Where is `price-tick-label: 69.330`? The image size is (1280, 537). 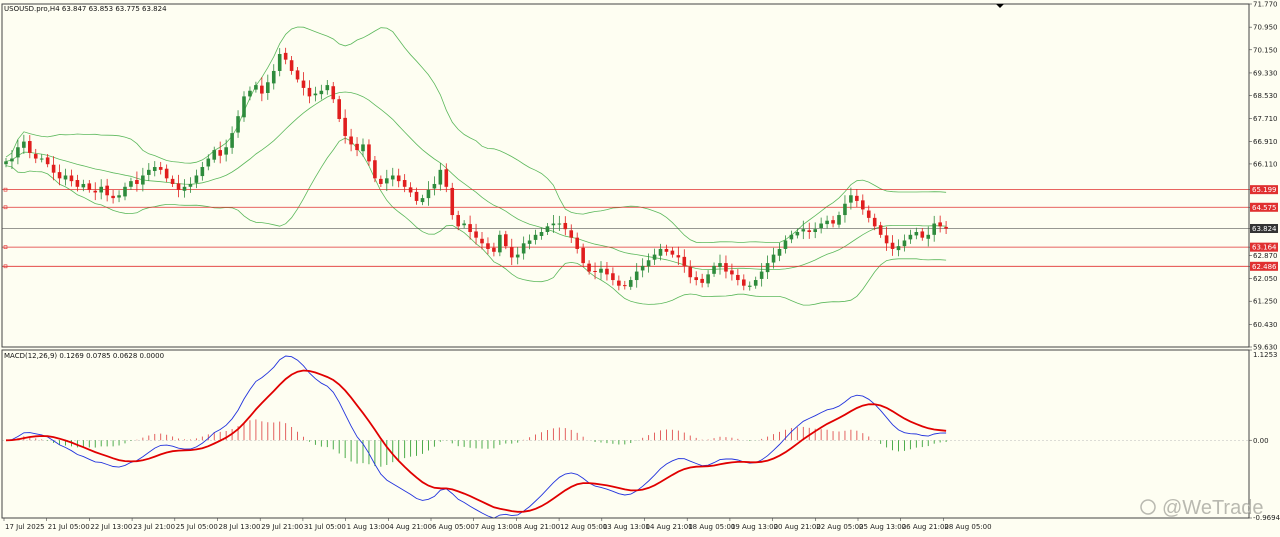 price-tick-label: 69.330 is located at coordinates (1265, 73).